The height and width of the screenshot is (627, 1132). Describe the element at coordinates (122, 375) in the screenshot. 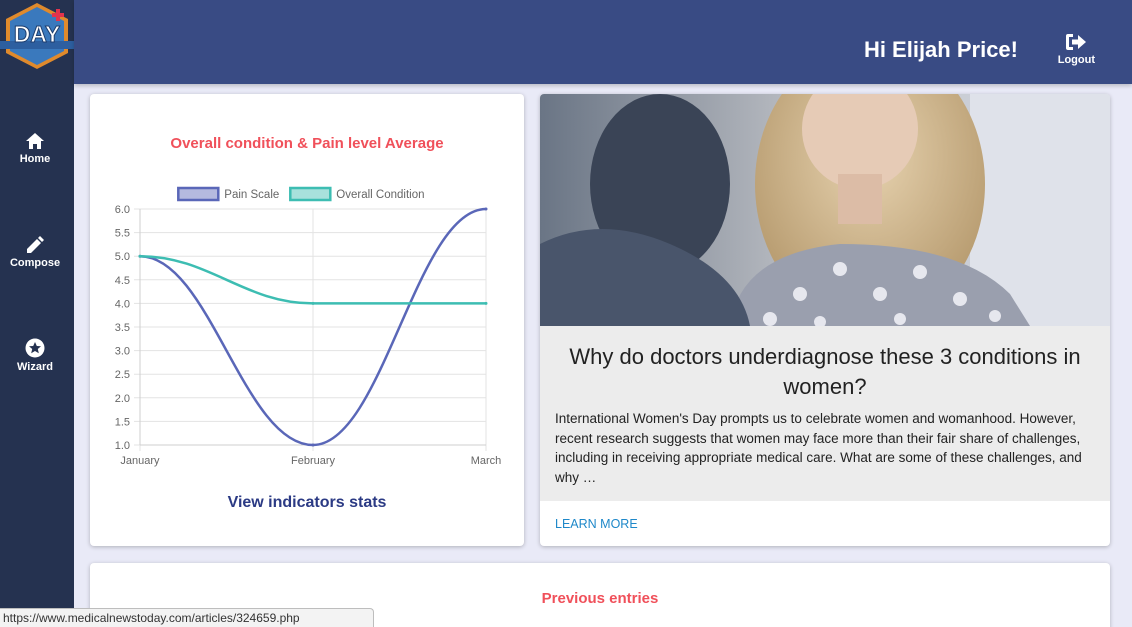

I see `y-tick-label: 2.5` at that location.